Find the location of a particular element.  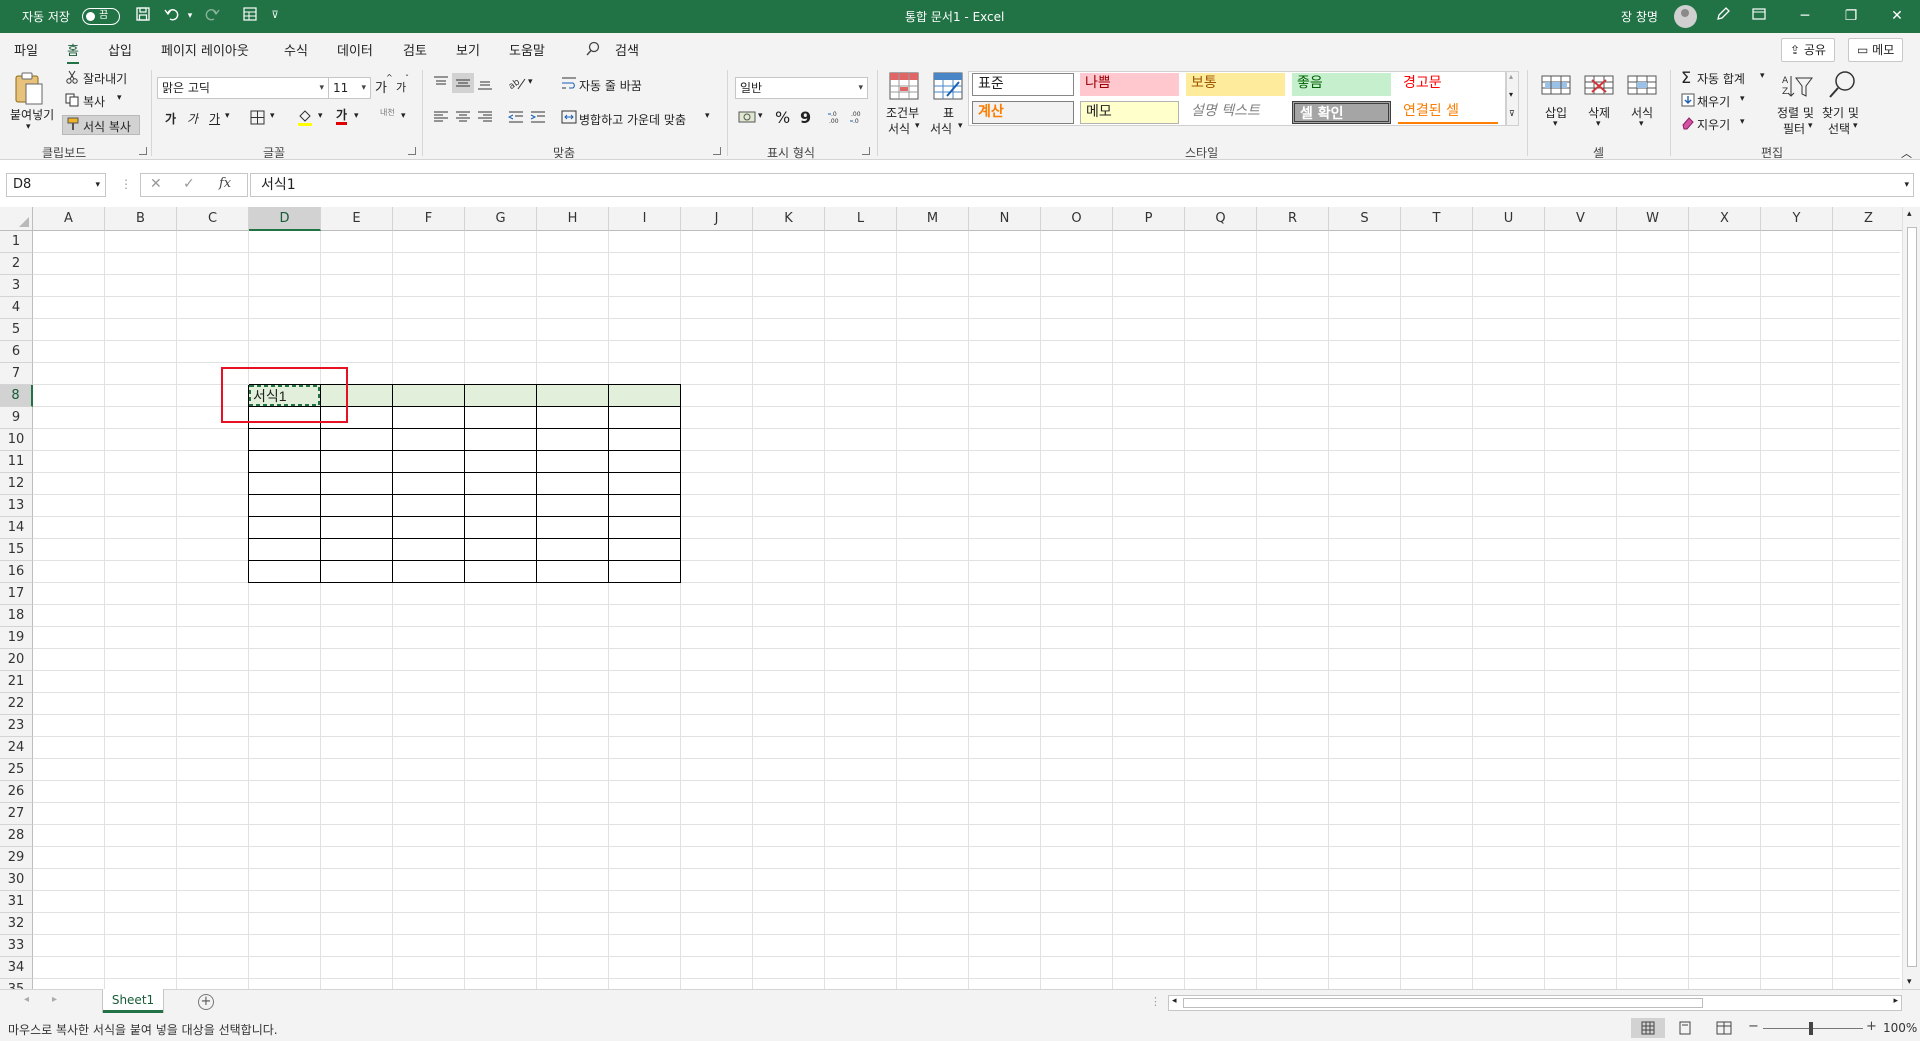

scroll-left-icon: ◂ is located at coordinates (1174, 1001).